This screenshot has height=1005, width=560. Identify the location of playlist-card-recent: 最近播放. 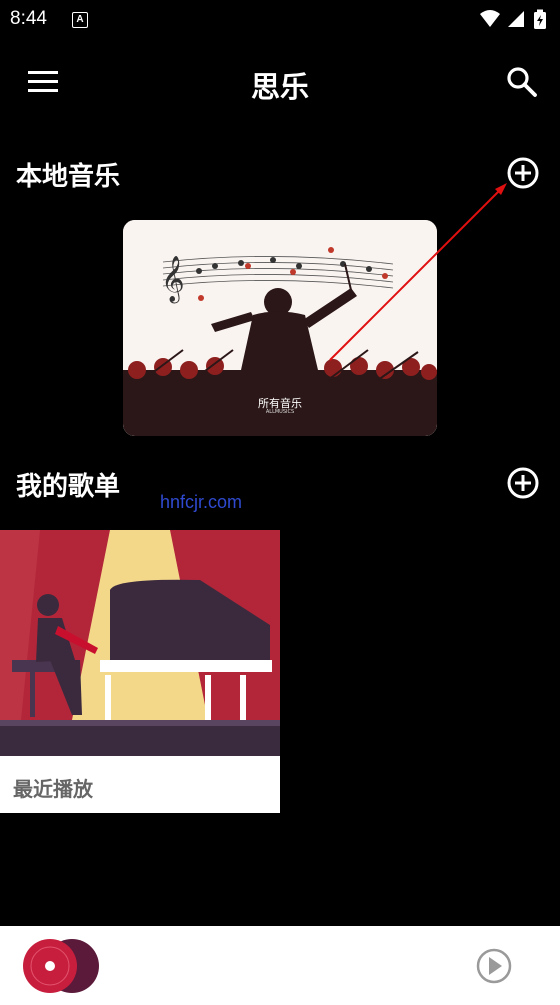
(140, 671).